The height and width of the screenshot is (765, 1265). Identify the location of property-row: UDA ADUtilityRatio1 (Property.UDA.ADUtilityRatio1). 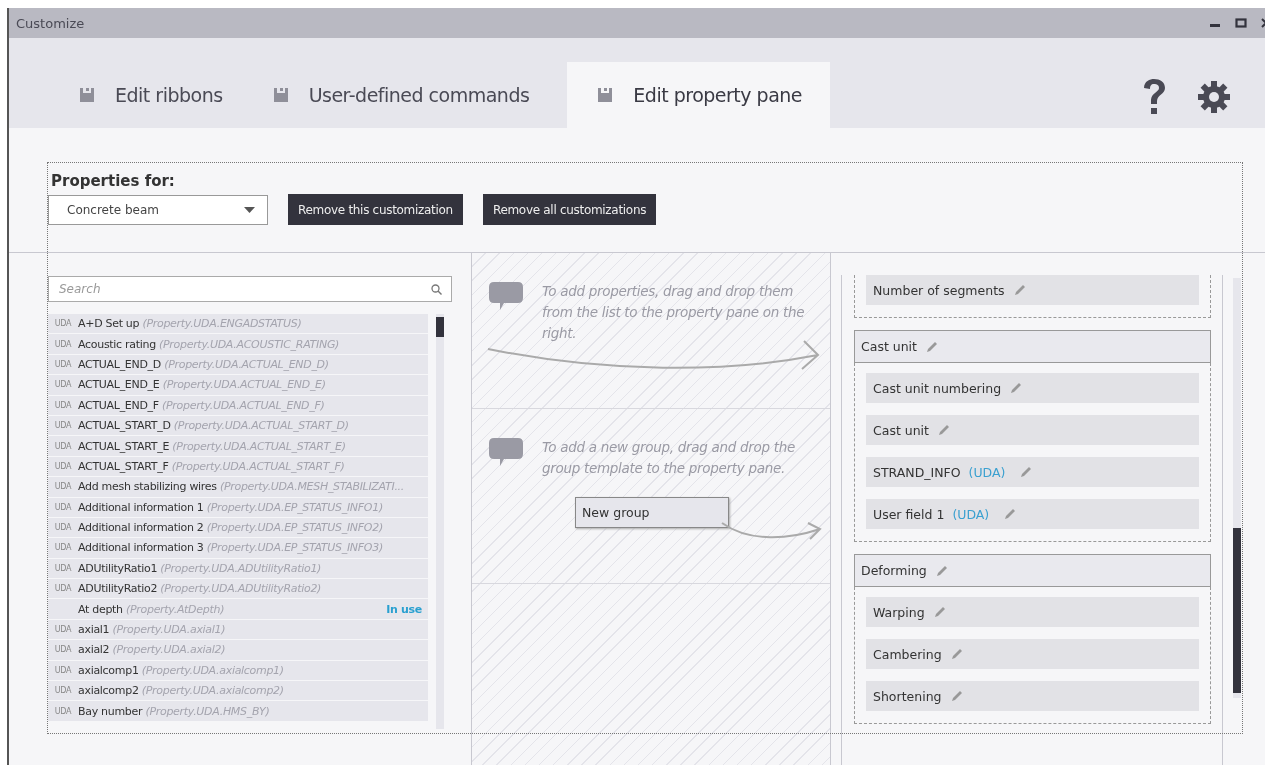
(238, 568).